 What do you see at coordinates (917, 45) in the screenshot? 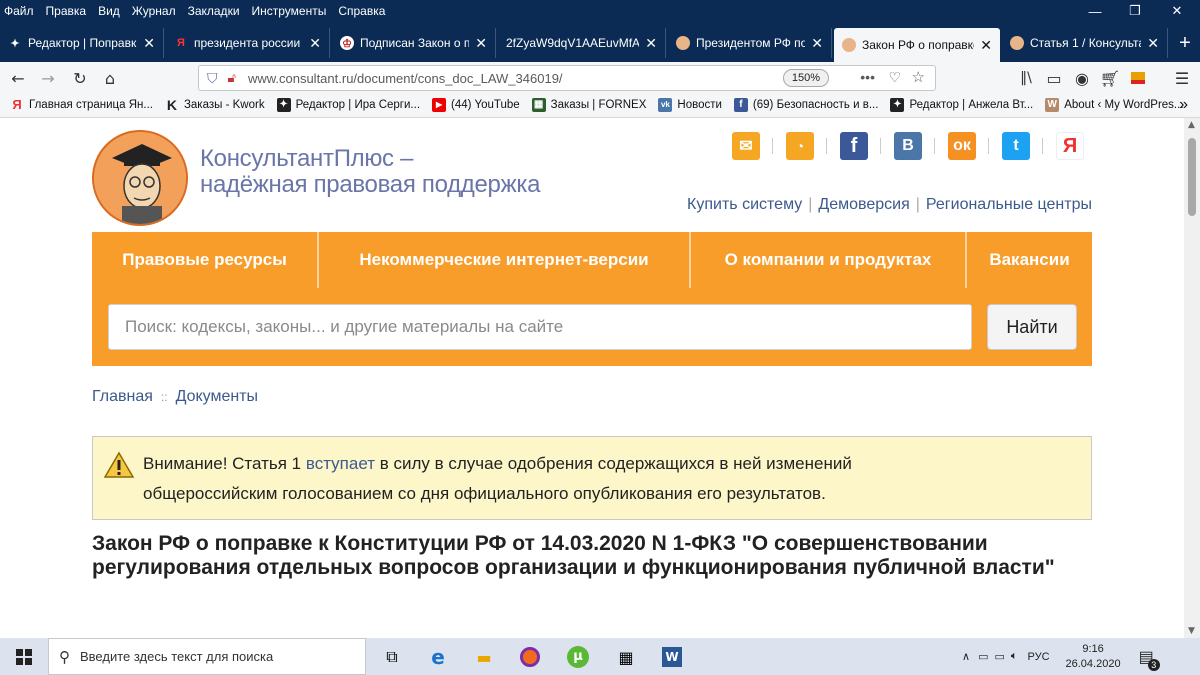
I see `tab-law-amendment-active: Закон РФ о поправке ✕` at bounding box center [917, 45].